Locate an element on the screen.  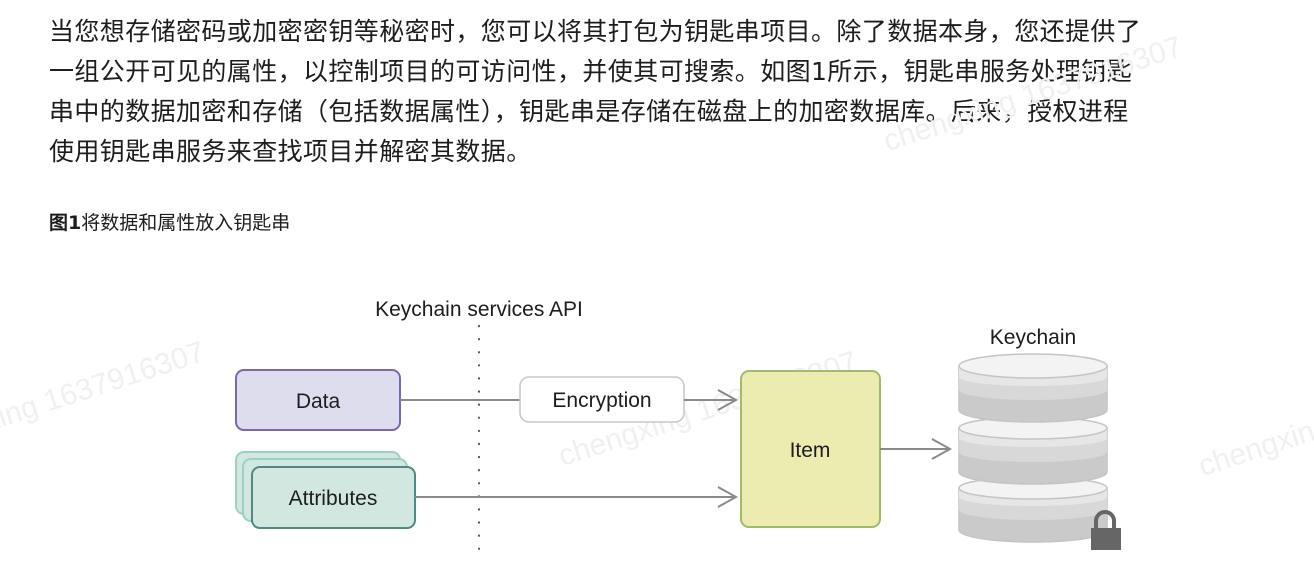
item-box: Item is located at coordinates (810, 449).